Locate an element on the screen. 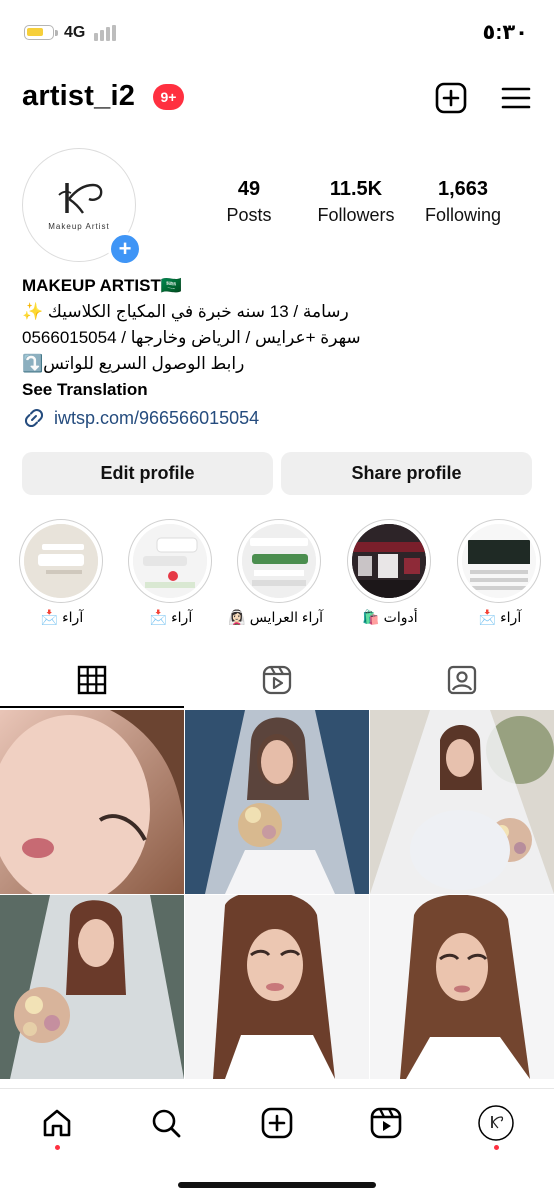  profile-username: artist_i2 is located at coordinates (78, 96).